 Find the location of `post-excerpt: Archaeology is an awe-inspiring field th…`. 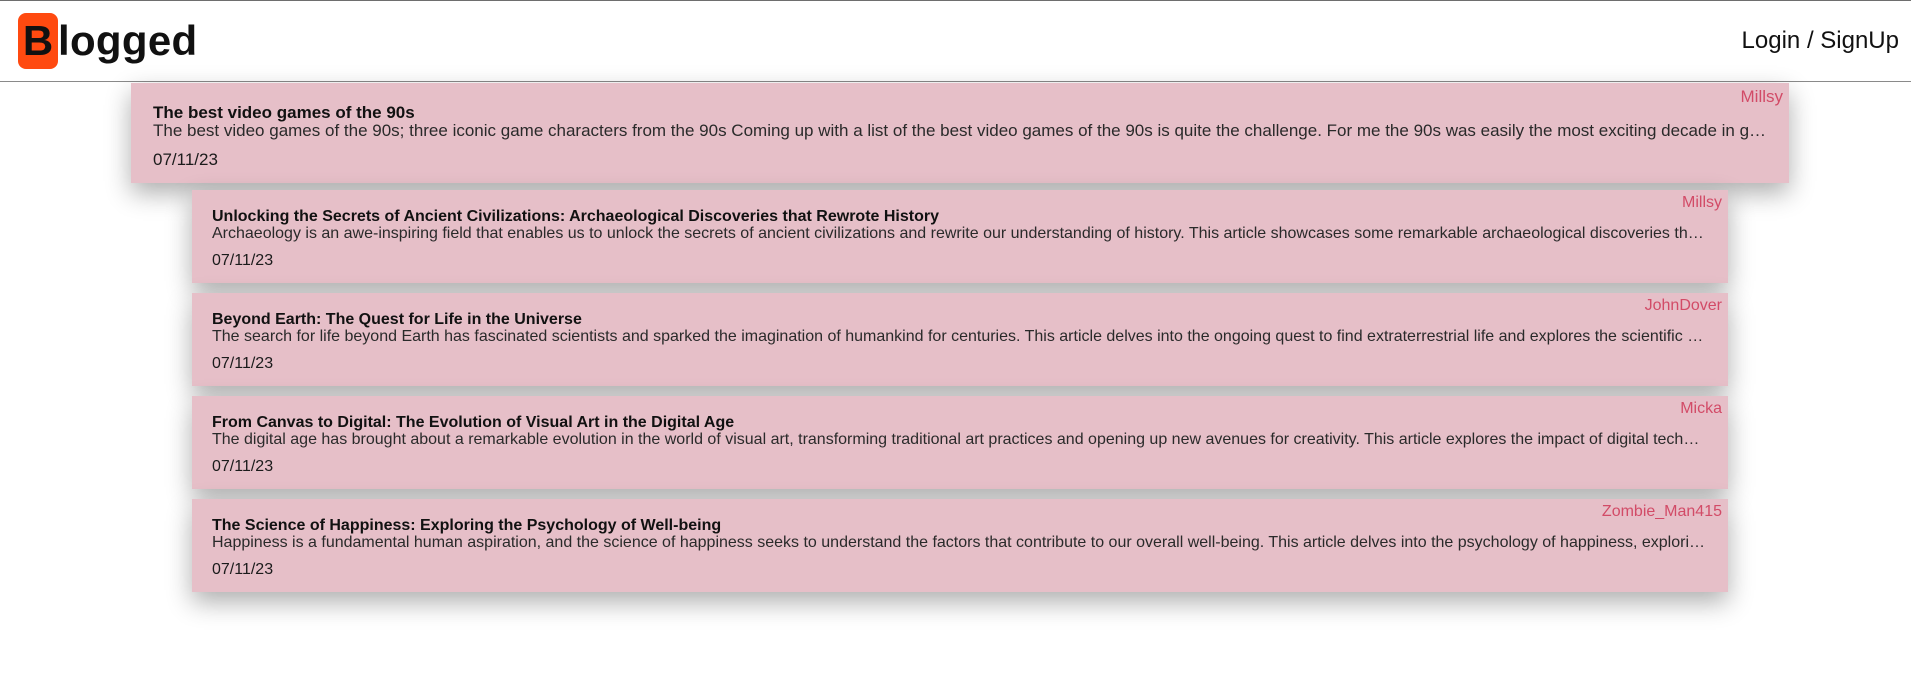

post-excerpt: Archaeology is an awe-inspiring field th… is located at coordinates (960, 233).